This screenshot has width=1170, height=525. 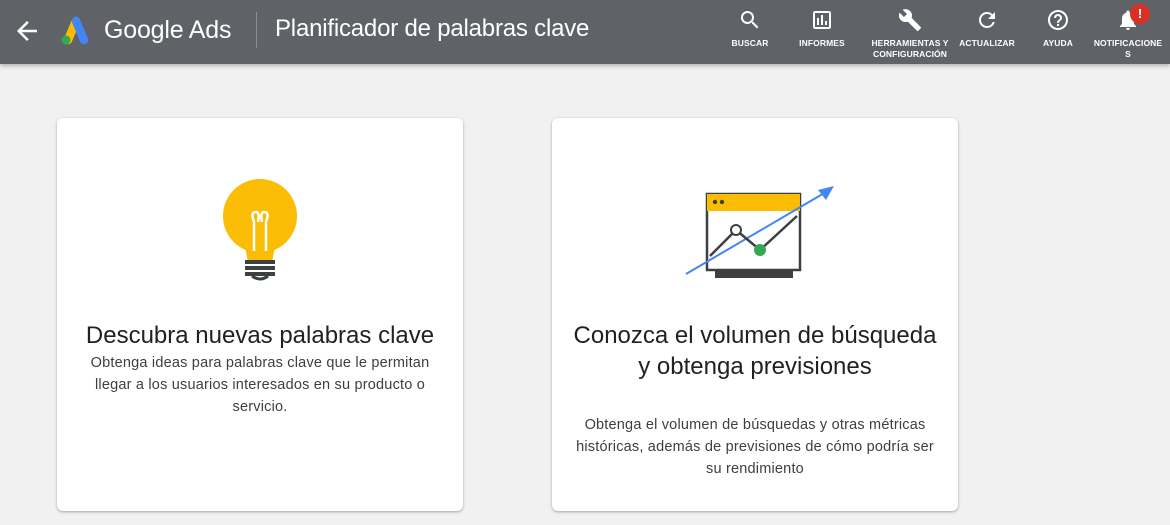 I want to click on header-divider, so click(x=256, y=30).